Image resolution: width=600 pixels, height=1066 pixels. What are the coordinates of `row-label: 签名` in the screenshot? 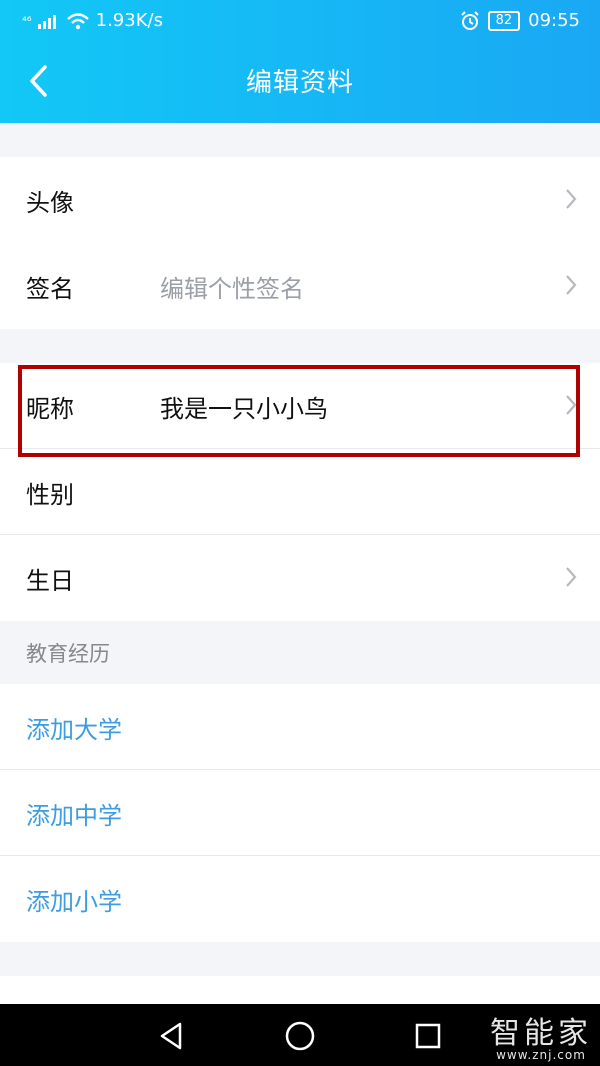 It's located at (50, 288).